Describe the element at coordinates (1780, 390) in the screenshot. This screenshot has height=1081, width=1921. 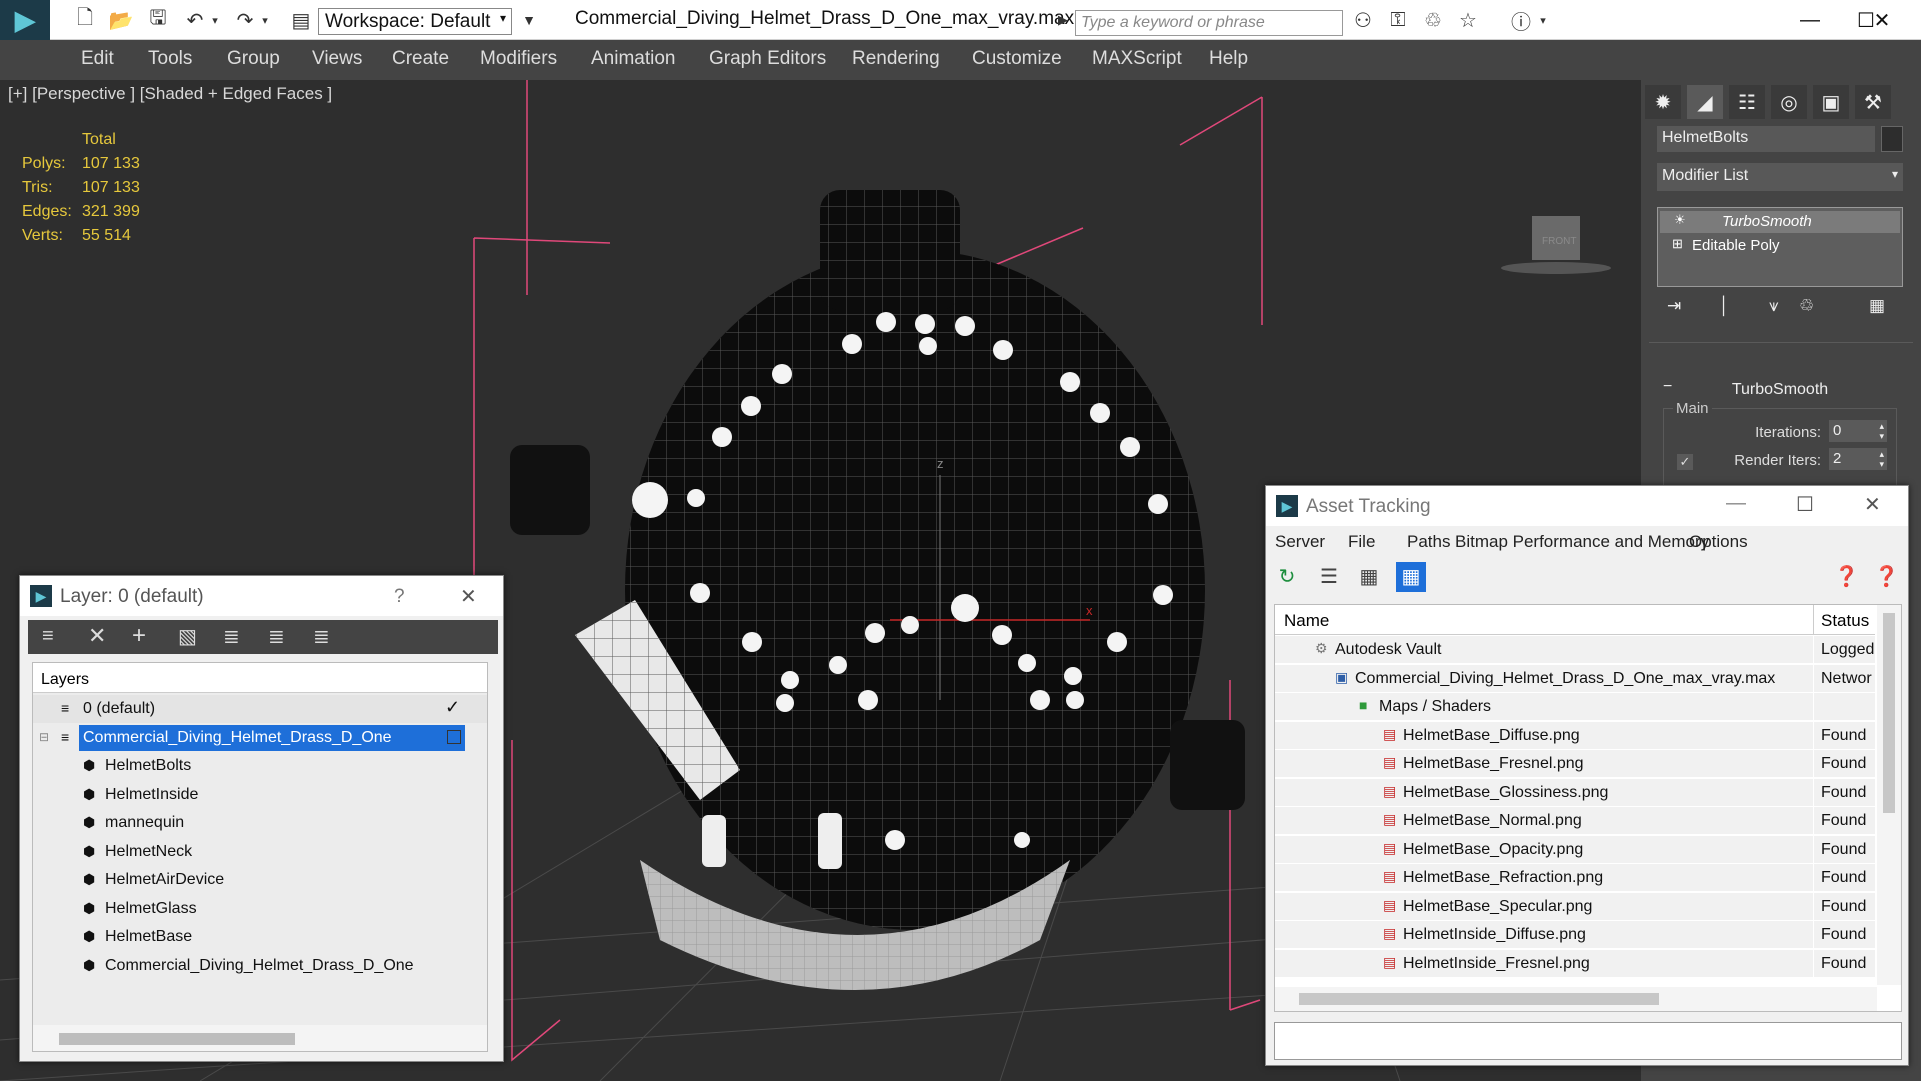
I see `turbosmooth-rollout-header: − TurboSmooth` at that location.